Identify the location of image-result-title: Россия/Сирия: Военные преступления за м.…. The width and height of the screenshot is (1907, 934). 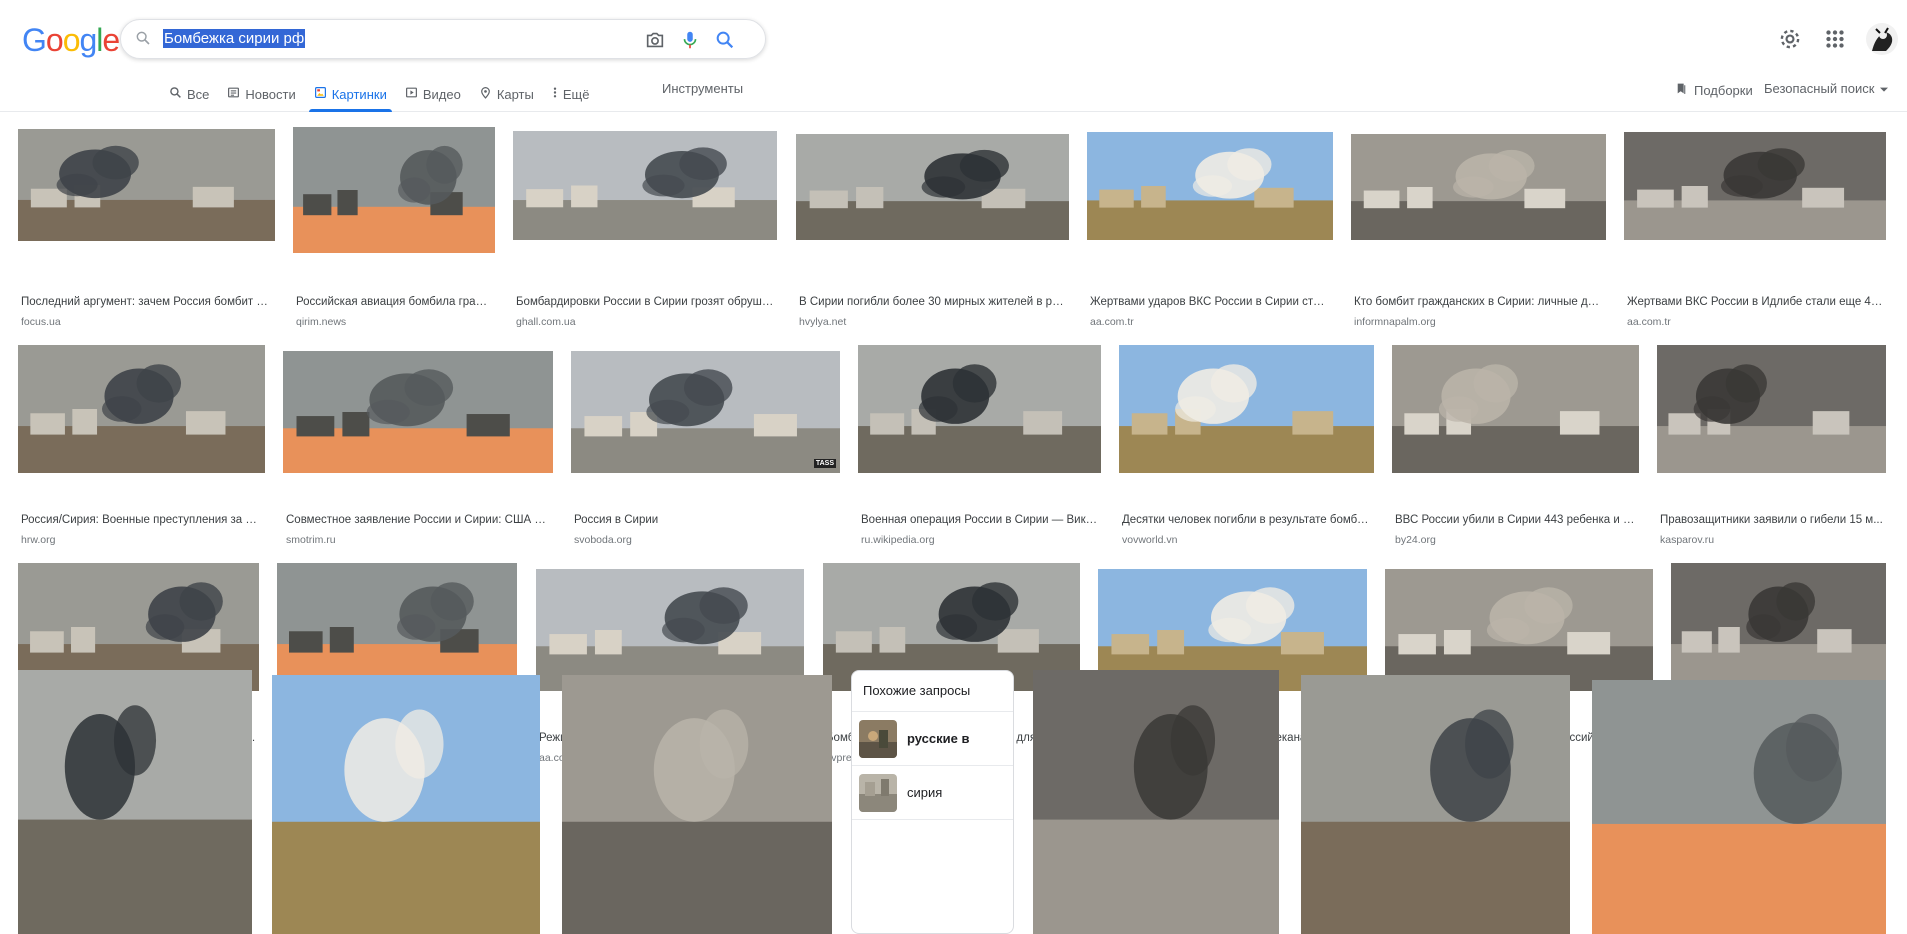
(141, 520).